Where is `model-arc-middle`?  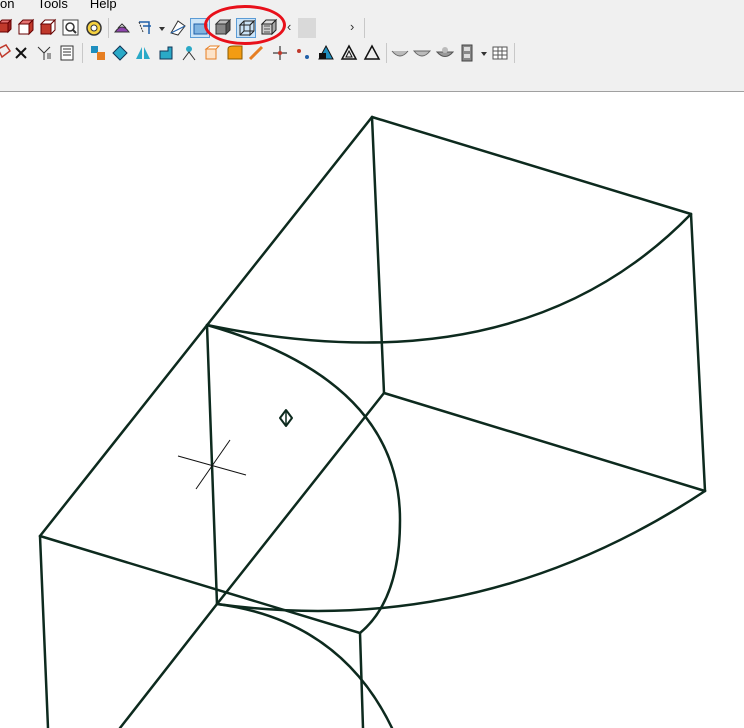 model-arc-middle is located at coordinates (303, 479).